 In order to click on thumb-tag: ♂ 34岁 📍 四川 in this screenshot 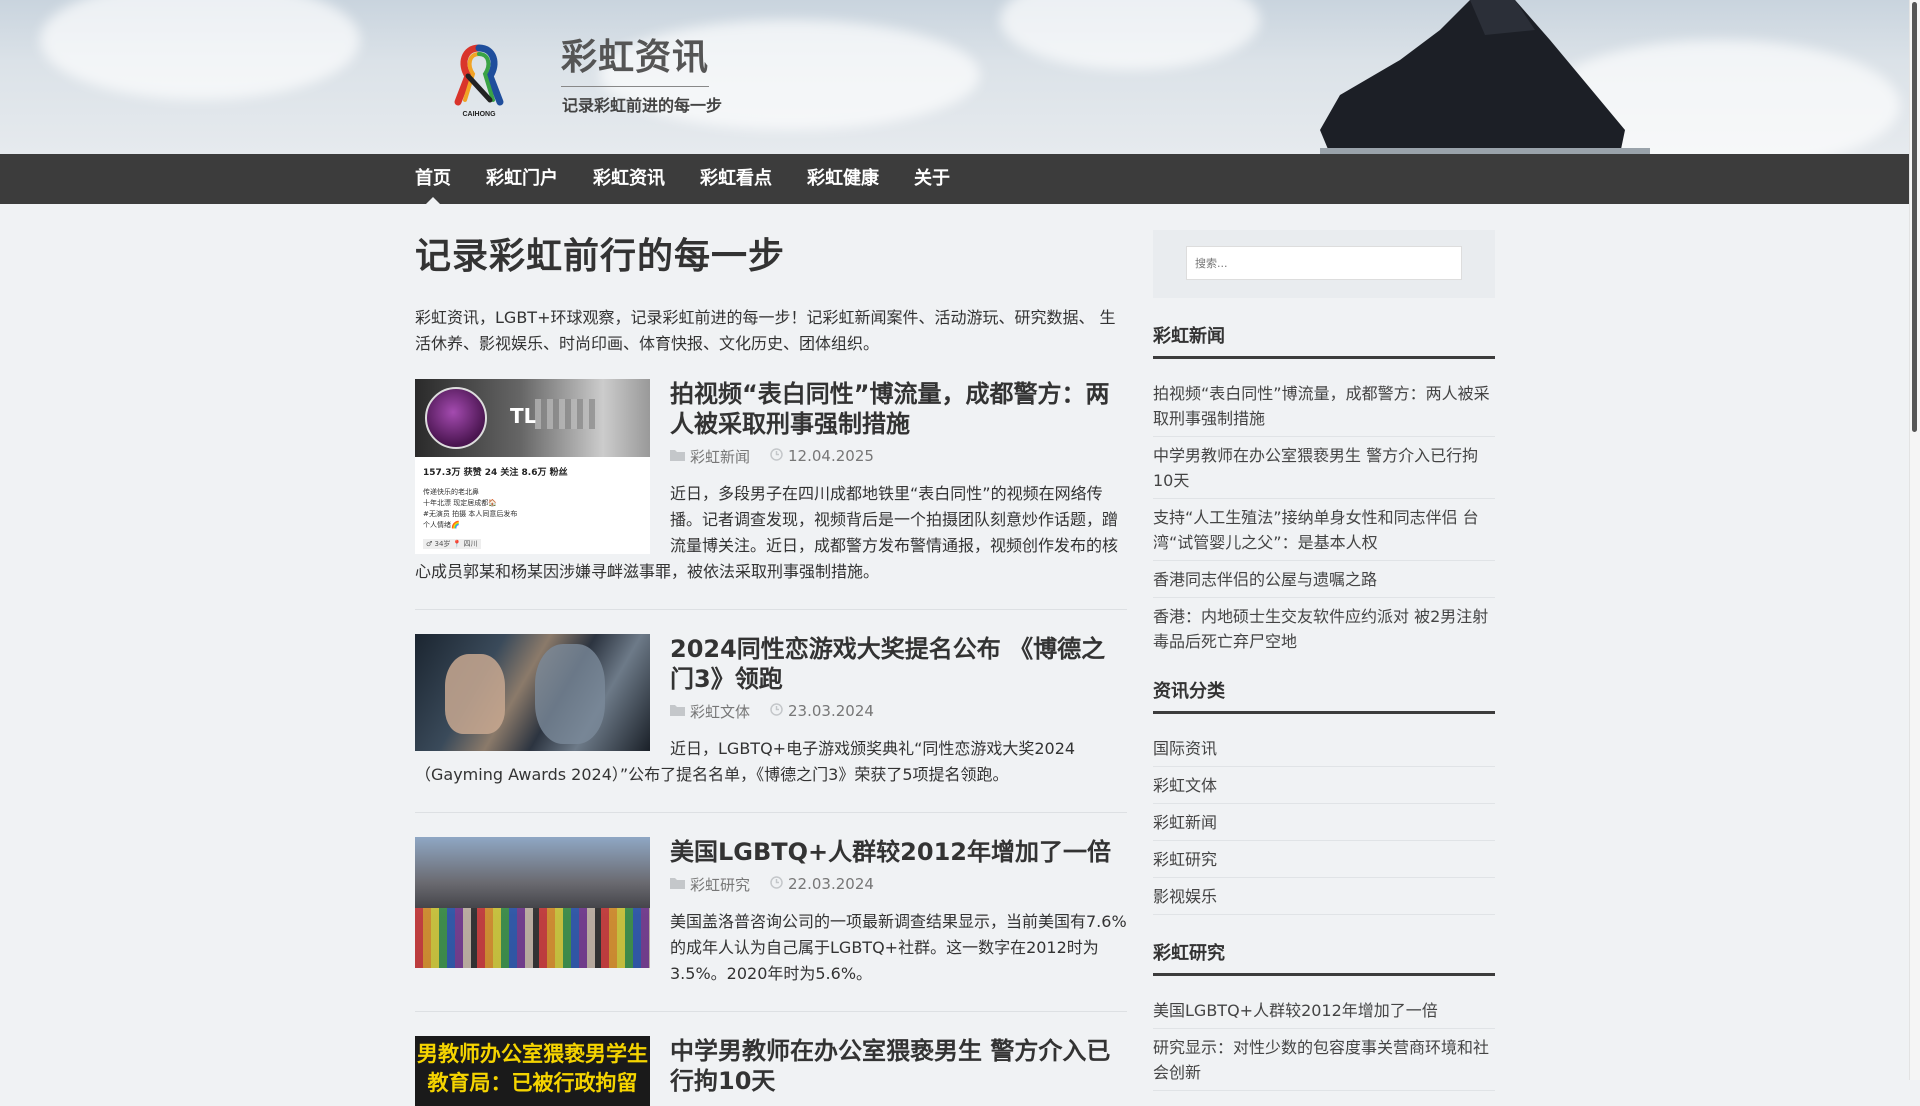, I will do `click(452, 544)`.